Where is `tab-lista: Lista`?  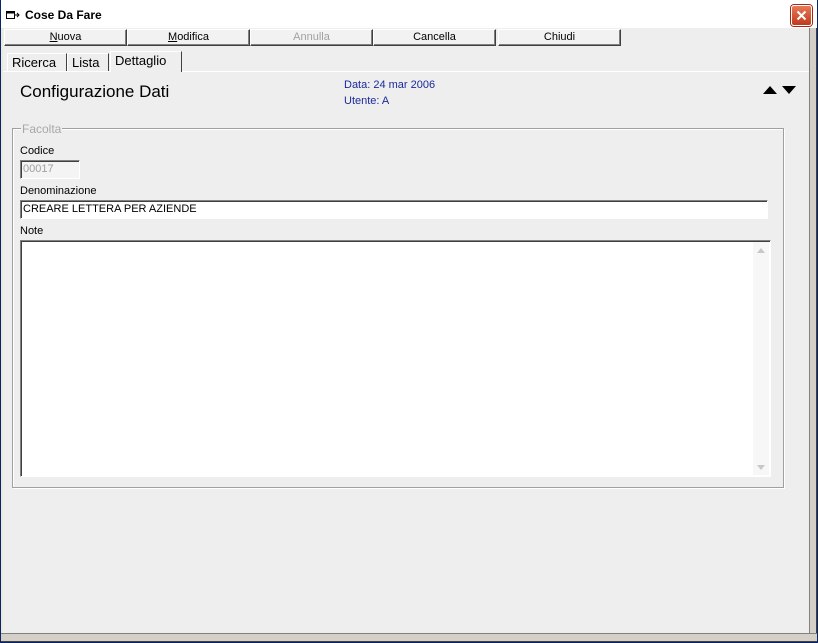 tab-lista: Lista is located at coordinates (88, 62).